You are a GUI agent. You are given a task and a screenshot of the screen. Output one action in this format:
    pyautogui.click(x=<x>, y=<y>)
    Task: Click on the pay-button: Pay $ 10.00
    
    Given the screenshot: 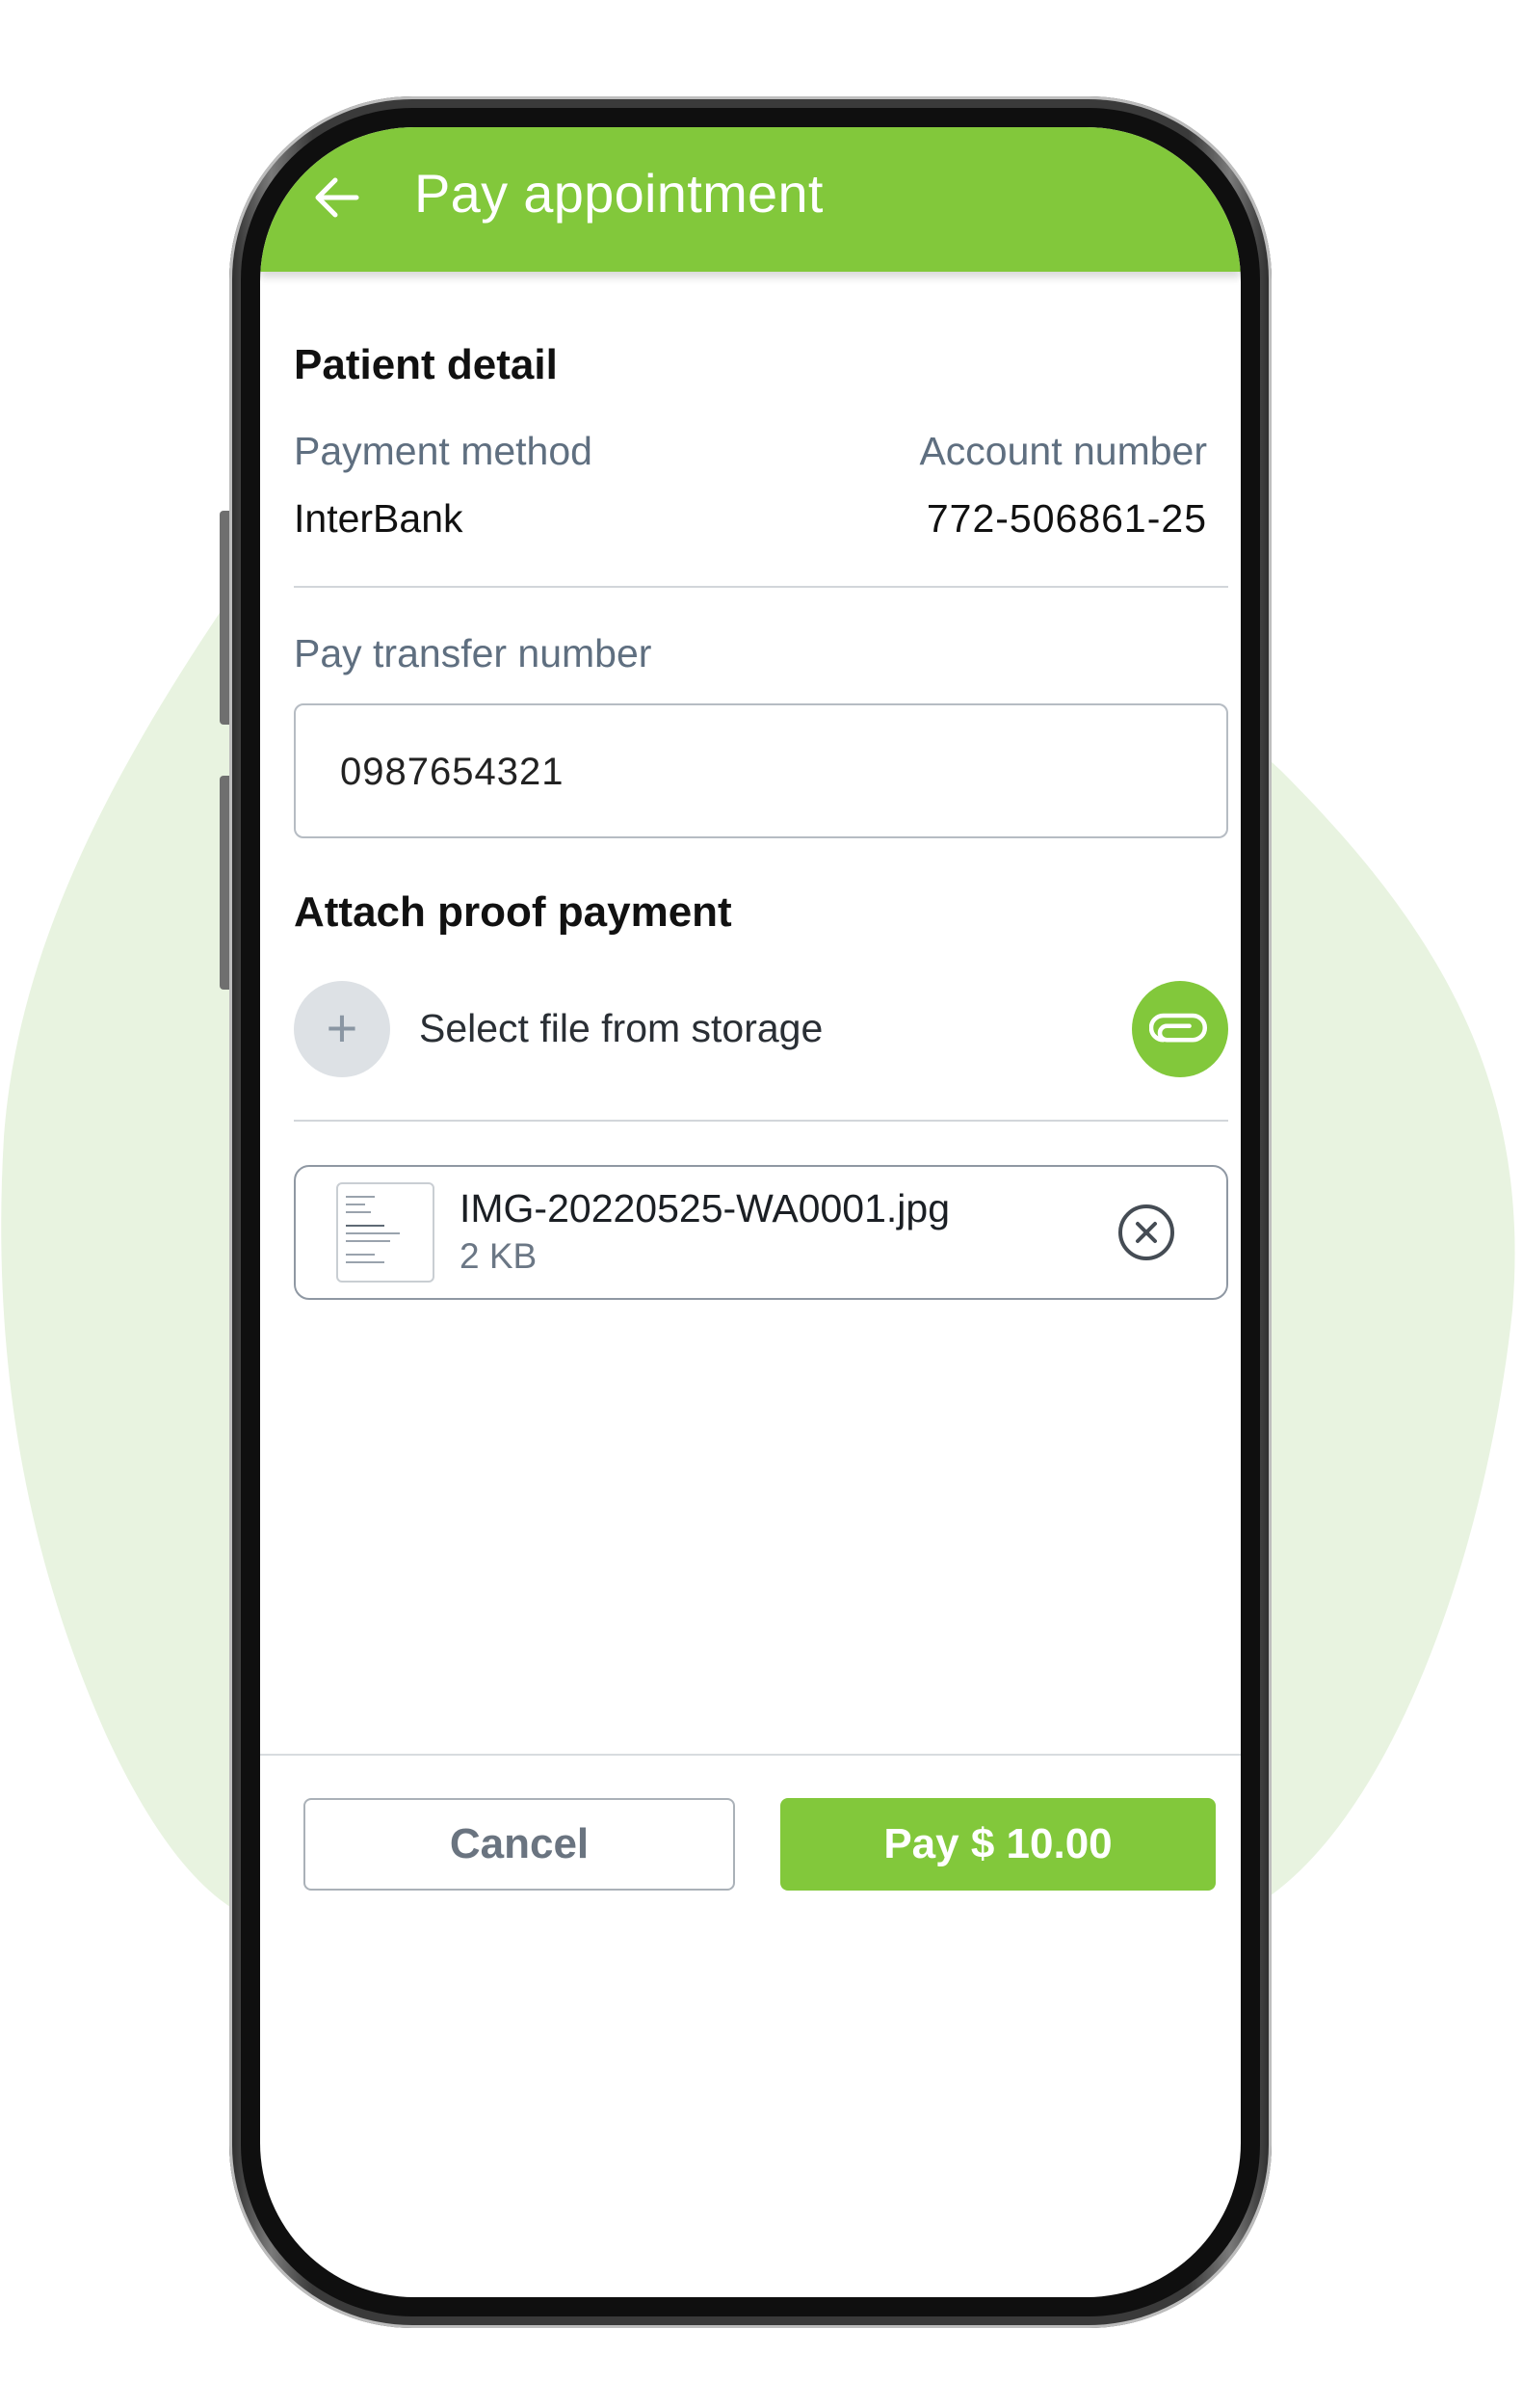 What is the action you would take?
    pyautogui.click(x=998, y=1844)
    